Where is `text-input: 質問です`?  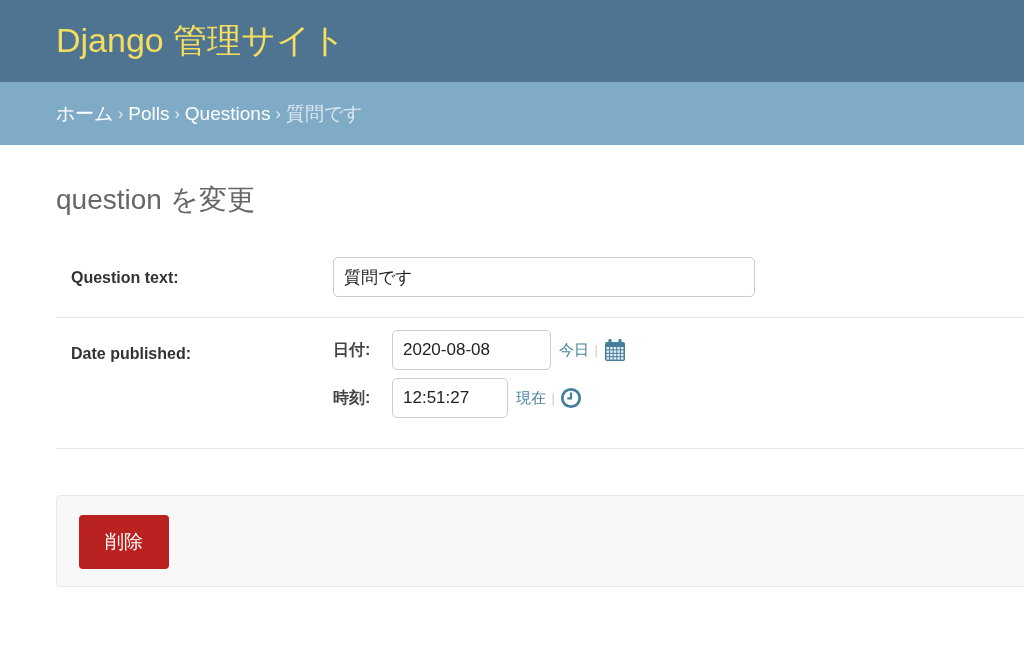
text-input: 質問です is located at coordinates (544, 277).